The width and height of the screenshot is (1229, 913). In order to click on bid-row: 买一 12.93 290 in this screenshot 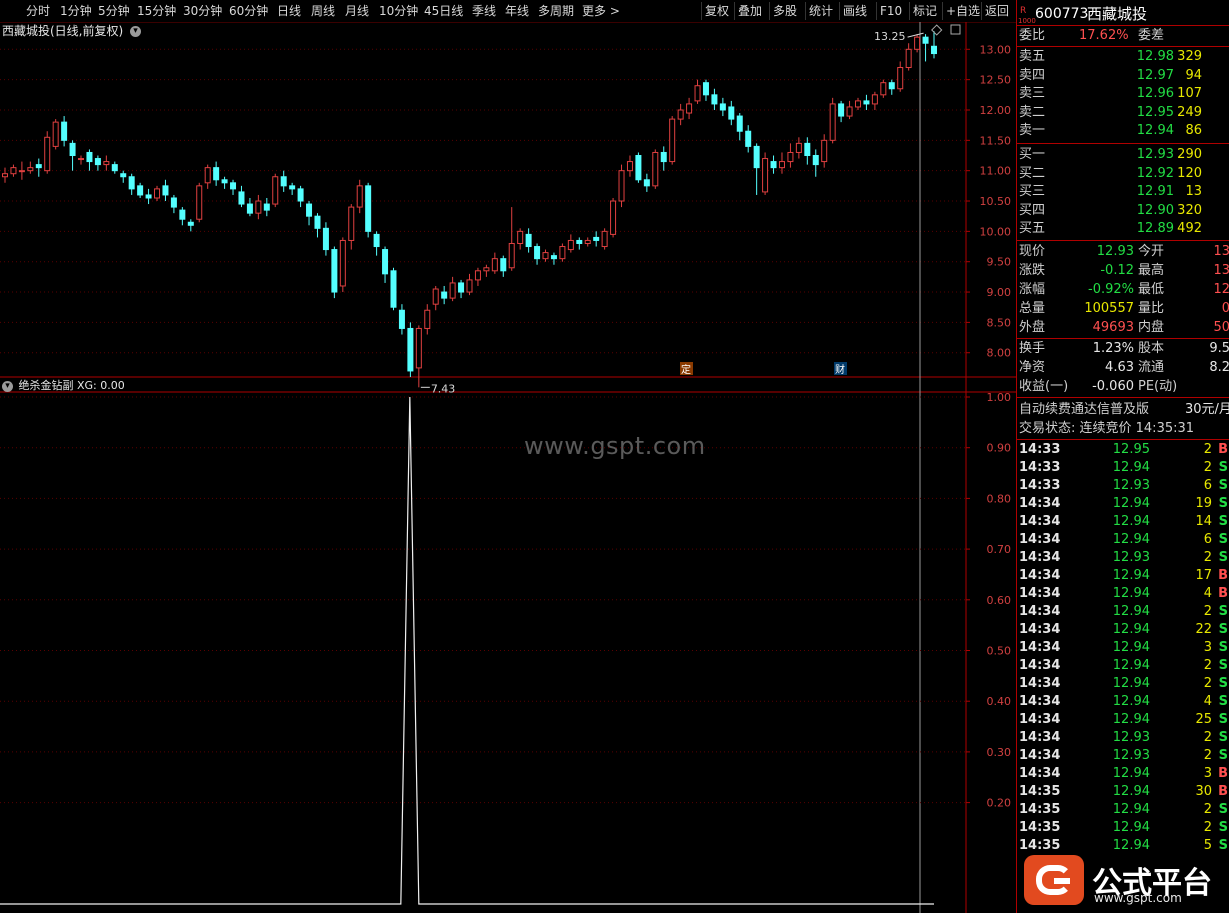, I will do `click(1123, 155)`.